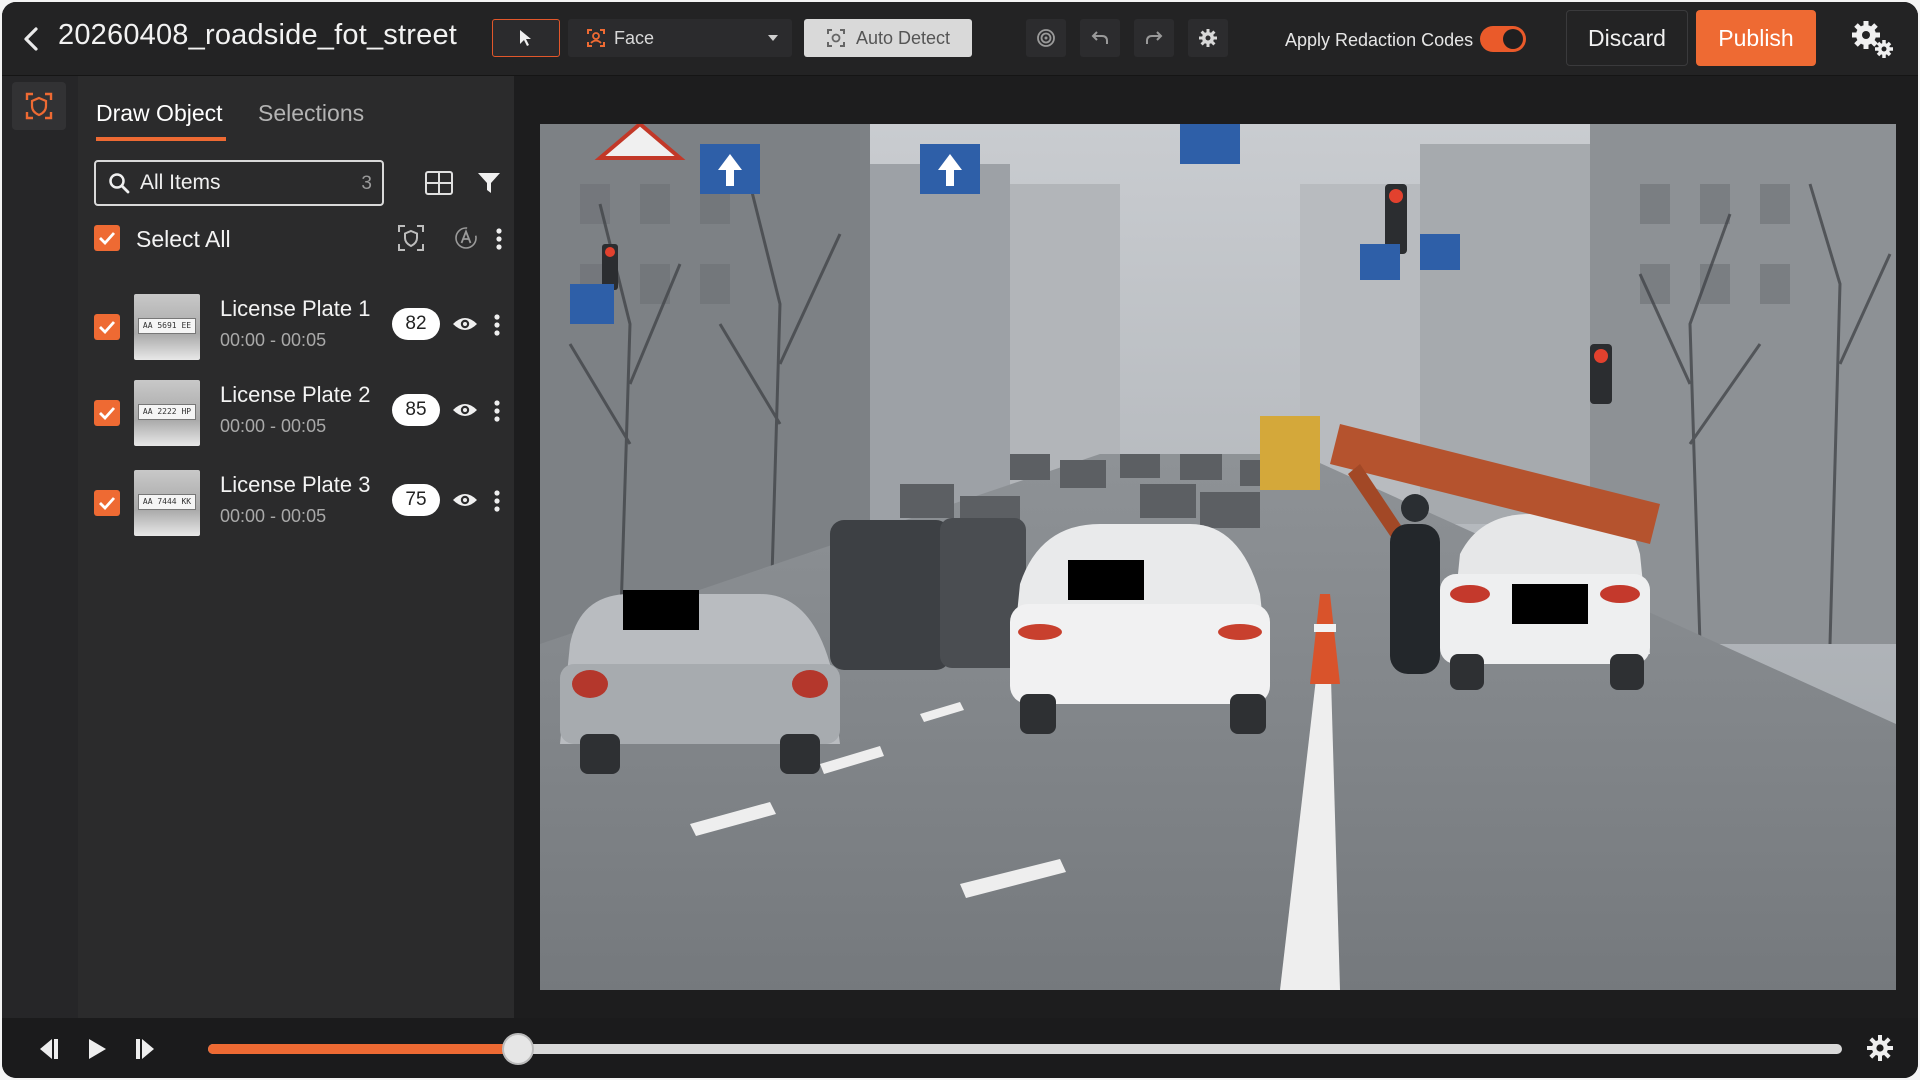  I want to click on step-forward-icon, so click(145, 1049).